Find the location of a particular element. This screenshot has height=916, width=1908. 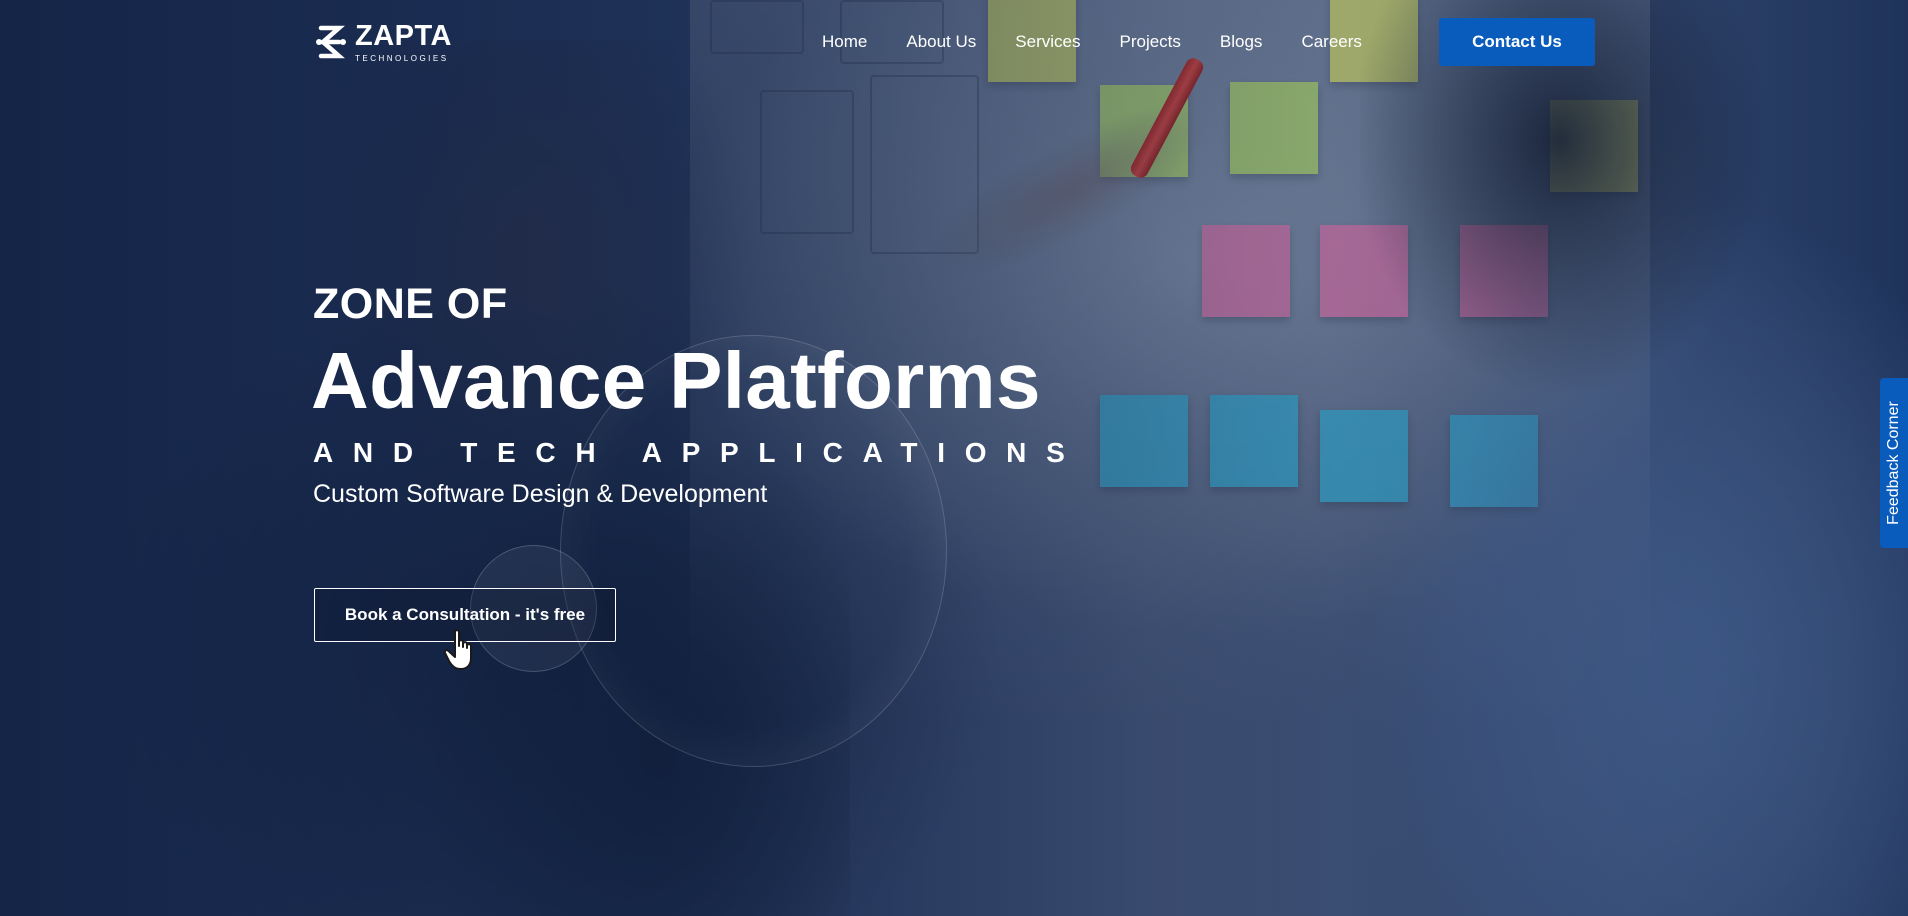

nav-item-blogs: Blogs is located at coordinates (1241, 42).